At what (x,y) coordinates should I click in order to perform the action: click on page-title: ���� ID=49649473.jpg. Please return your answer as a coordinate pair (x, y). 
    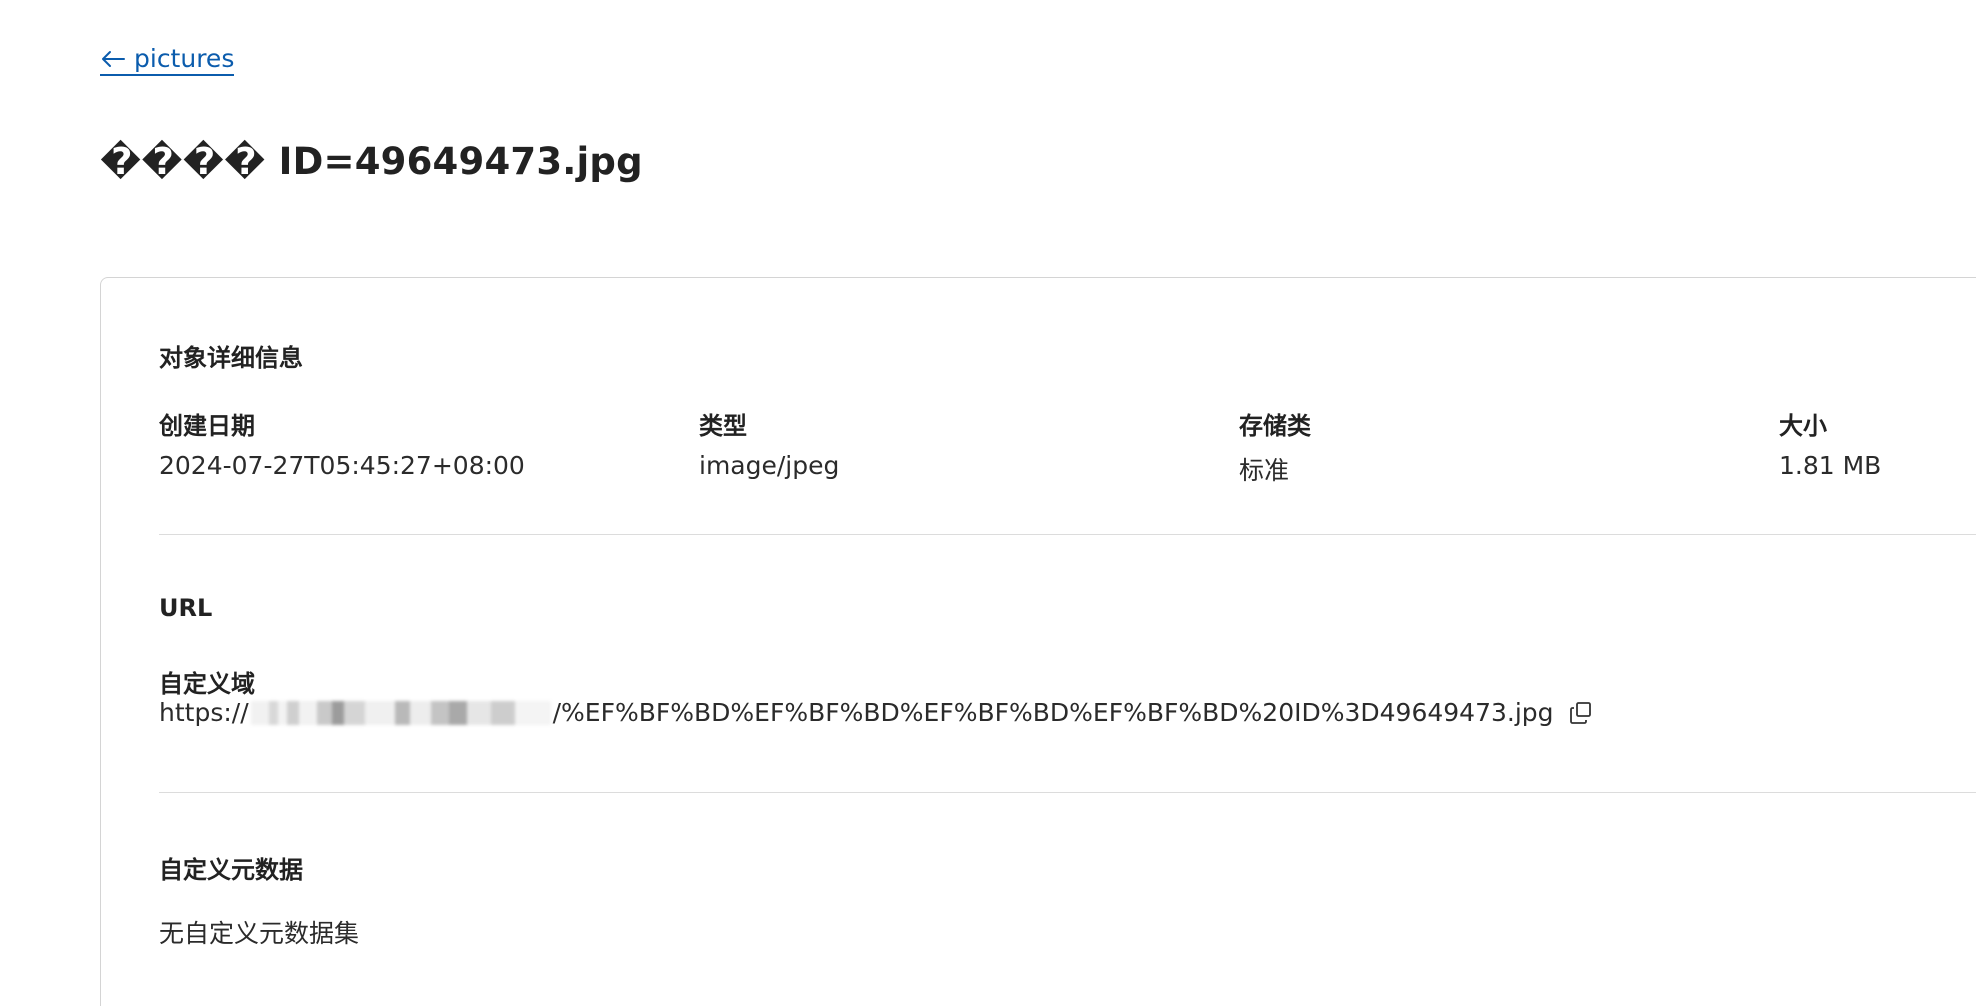
    Looking at the image, I should click on (371, 161).